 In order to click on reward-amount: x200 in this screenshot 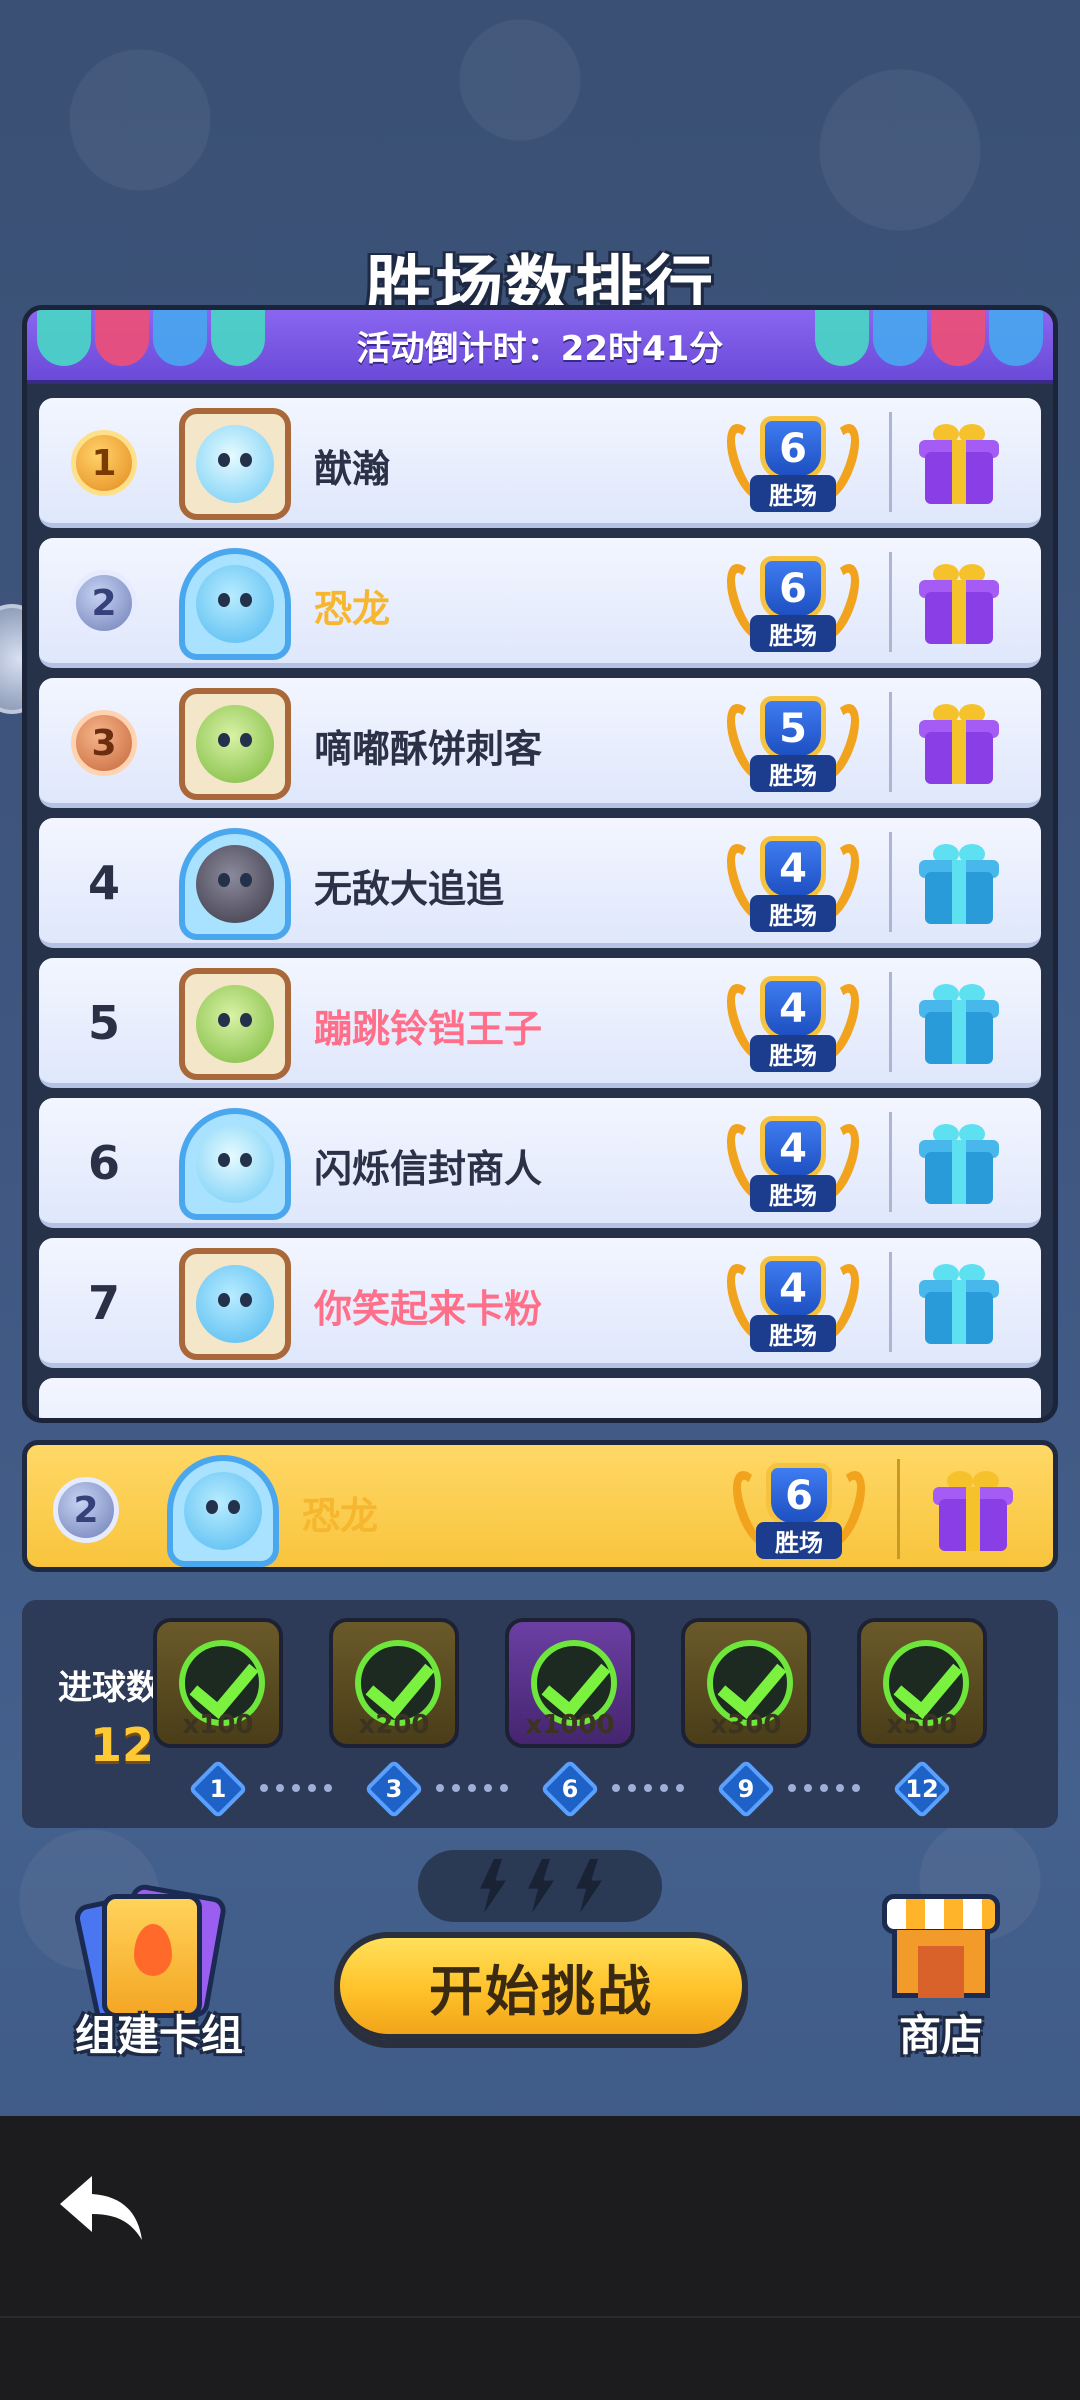, I will do `click(394, 1725)`.